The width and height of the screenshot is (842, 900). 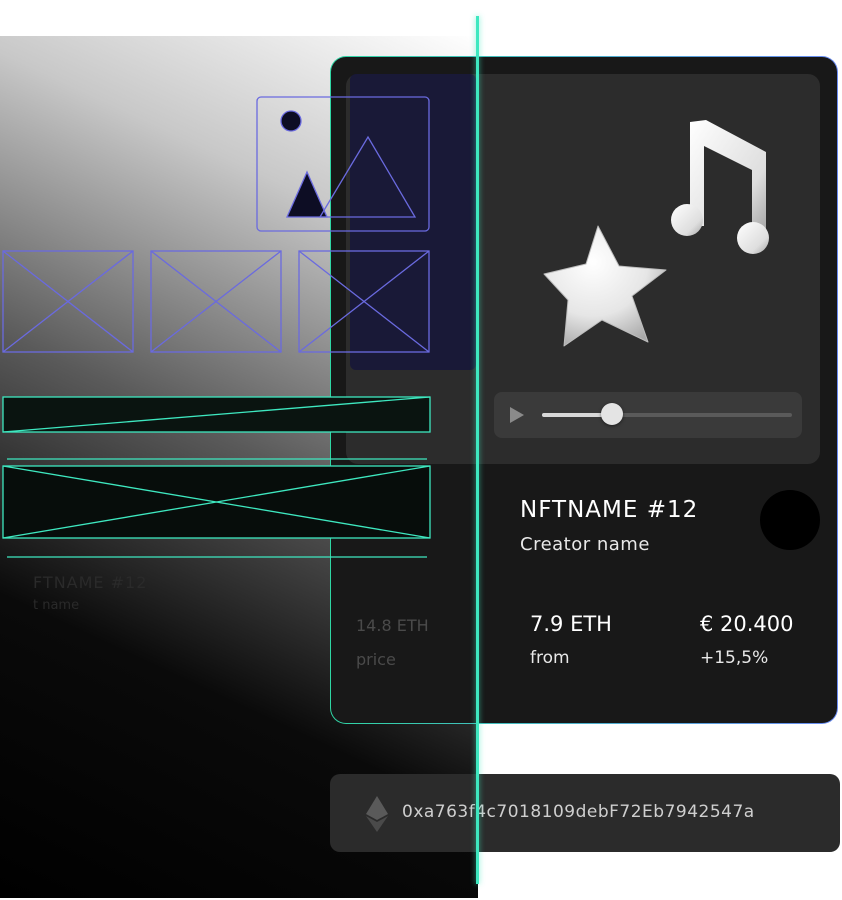 What do you see at coordinates (413, 222) in the screenshot?
I see `highlight-panel` at bounding box center [413, 222].